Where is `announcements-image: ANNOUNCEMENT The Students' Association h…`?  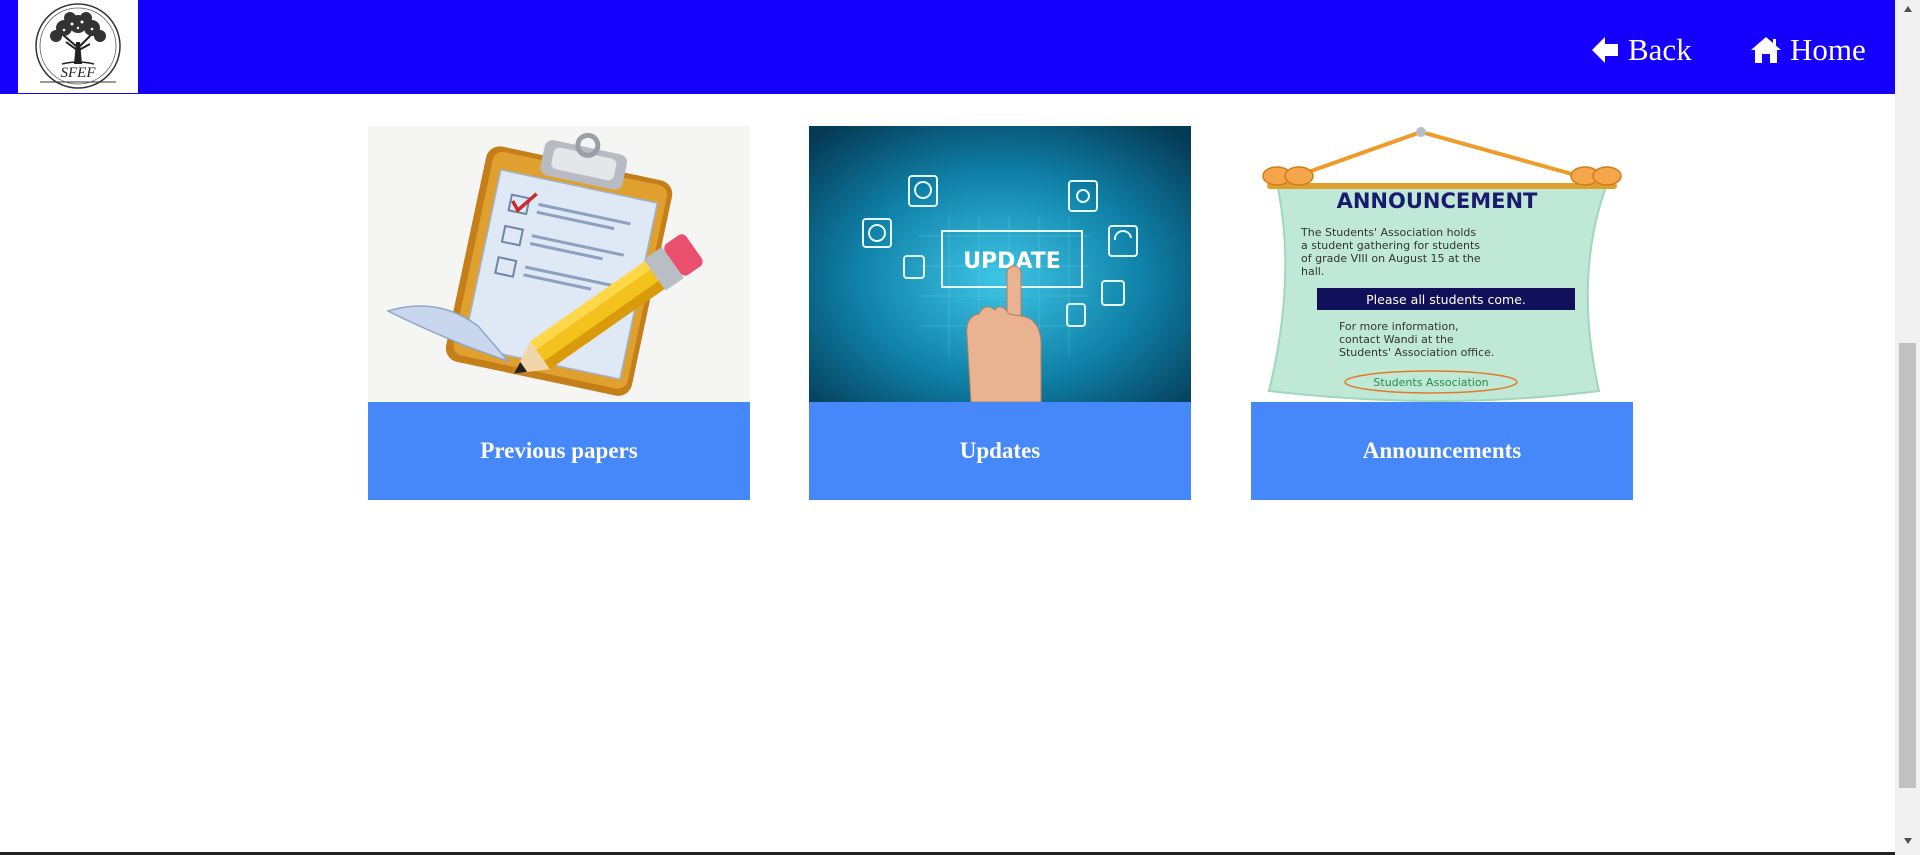 announcements-image: ANNOUNCEMENT The Students' Association h… is located at coordinates (1442, 264).